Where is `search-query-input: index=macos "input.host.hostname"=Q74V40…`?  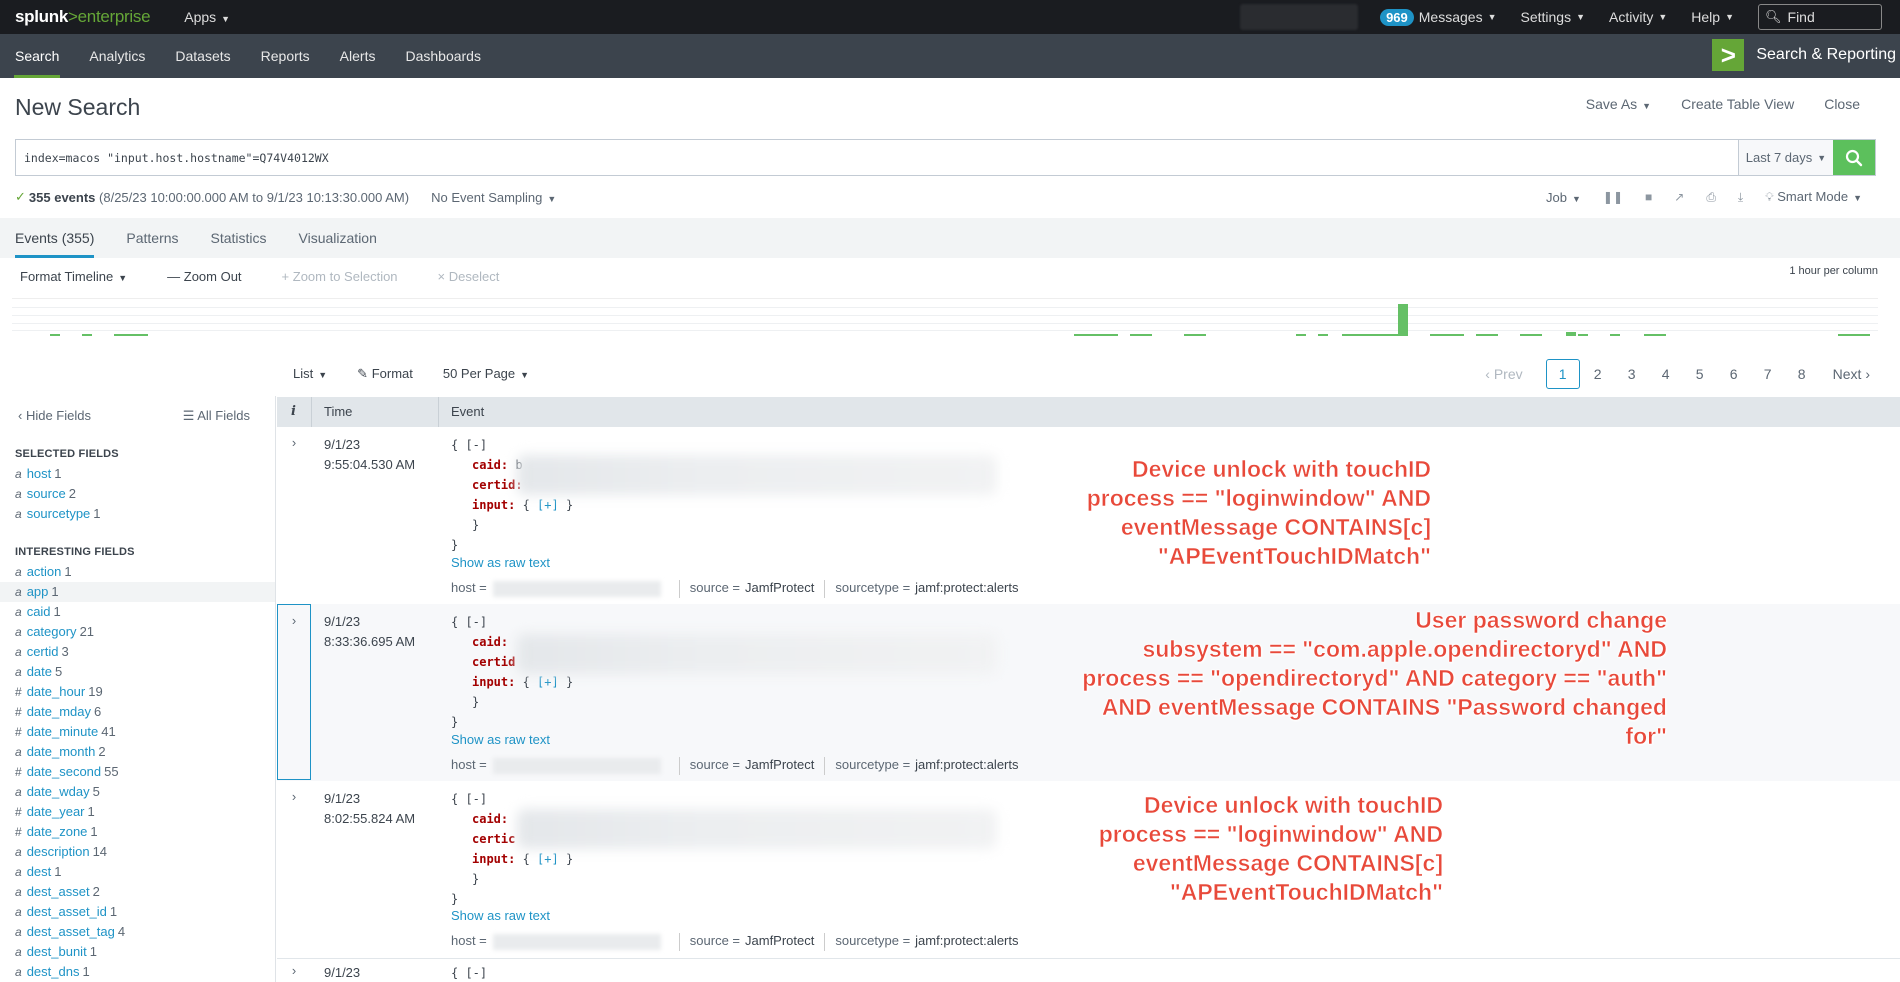
search-query-input: index=macos "input.host.hostname"=Q74V40… is located at coordinates (877, 157).